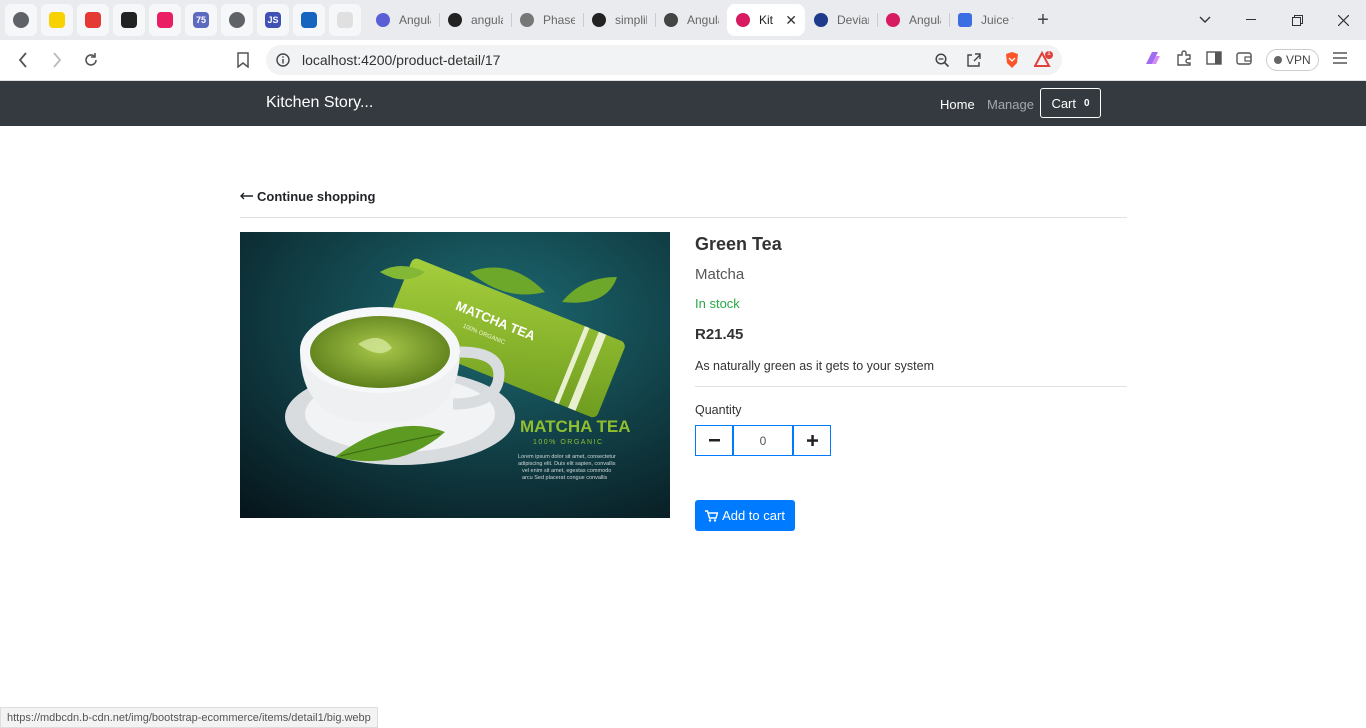 The image size is (1366, 728). What do you see at coordinates (565, 478) in the screenshot?
I see `ad-body-line: arcu Sed placerat congue convallis` at bounding box center [565, 478].